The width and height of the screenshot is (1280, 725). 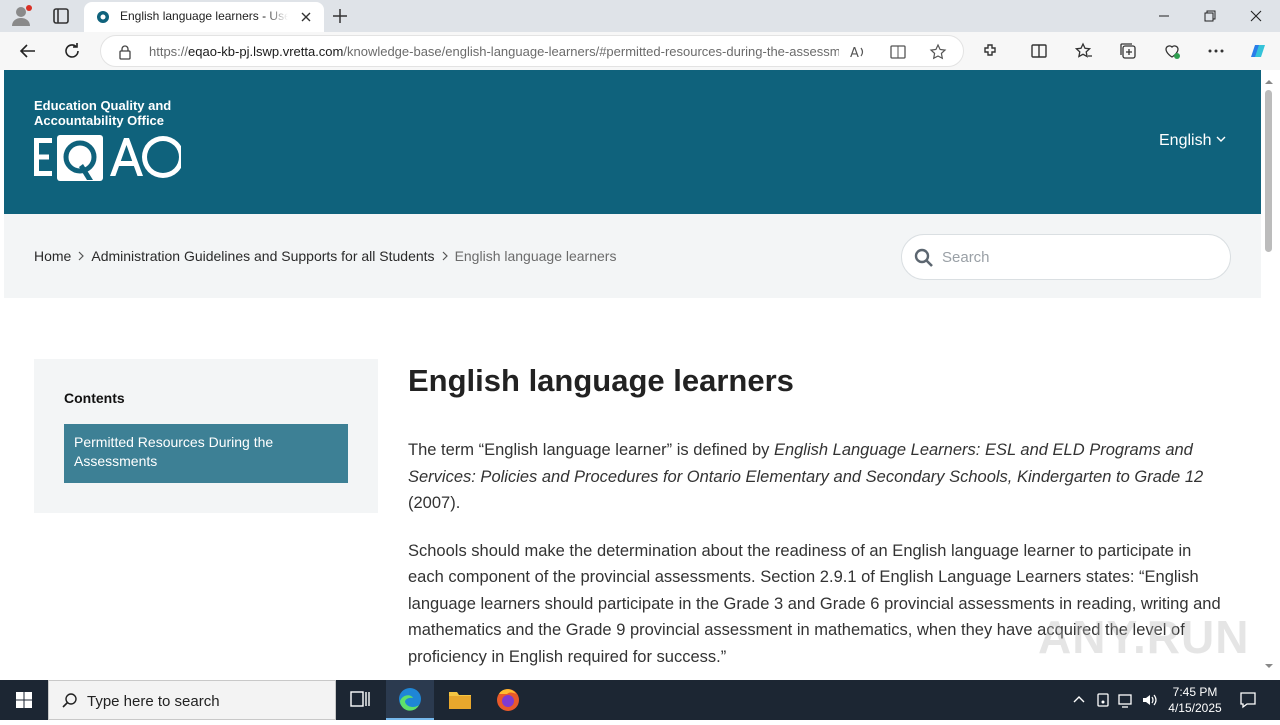 I want to click on read-aloud-icon: A, so click(x=858, y=52).